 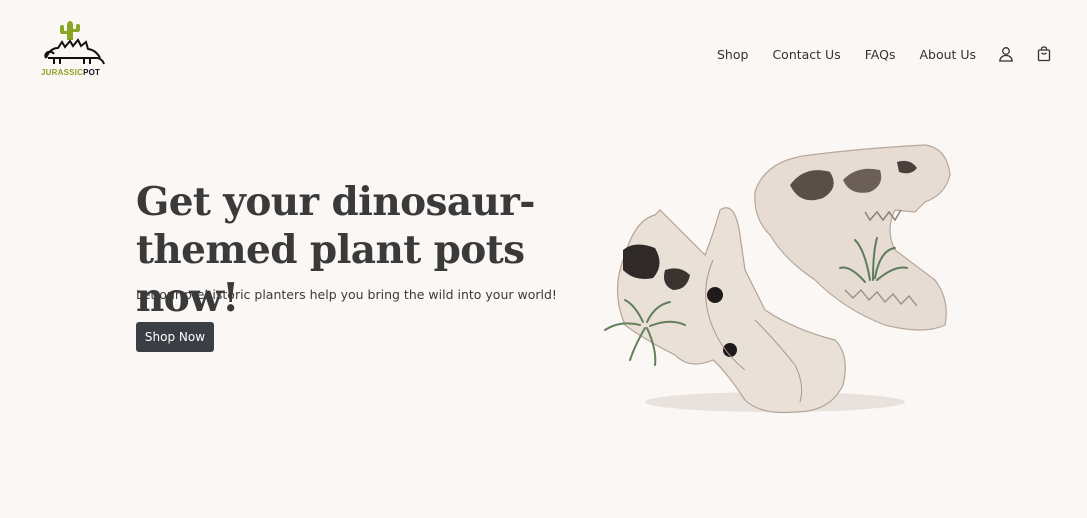 What do you see at coordinates (732, 54) in the screenshot?
I see `nav-shop: Shop` at bounding box center [732, 54].